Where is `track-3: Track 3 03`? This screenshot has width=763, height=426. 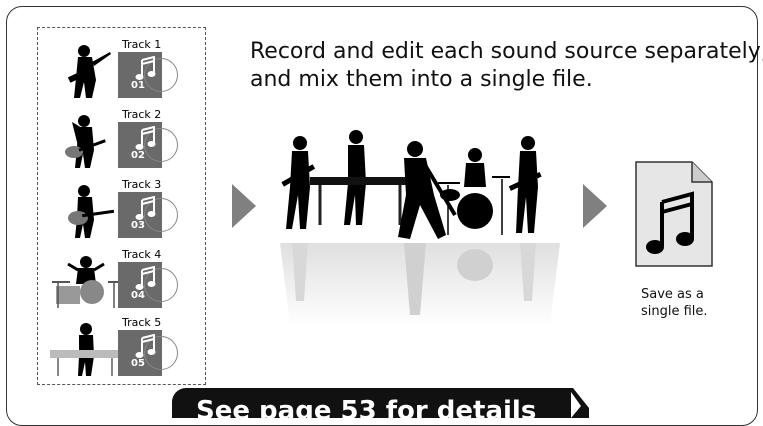
track-3: Track 3 03 is located at coordinates (123, 208).